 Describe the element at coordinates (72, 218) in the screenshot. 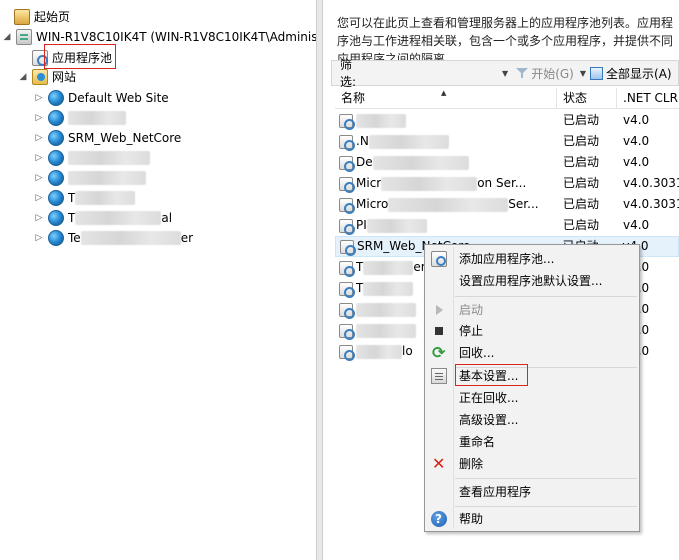

I see `site-label: T` at that location.